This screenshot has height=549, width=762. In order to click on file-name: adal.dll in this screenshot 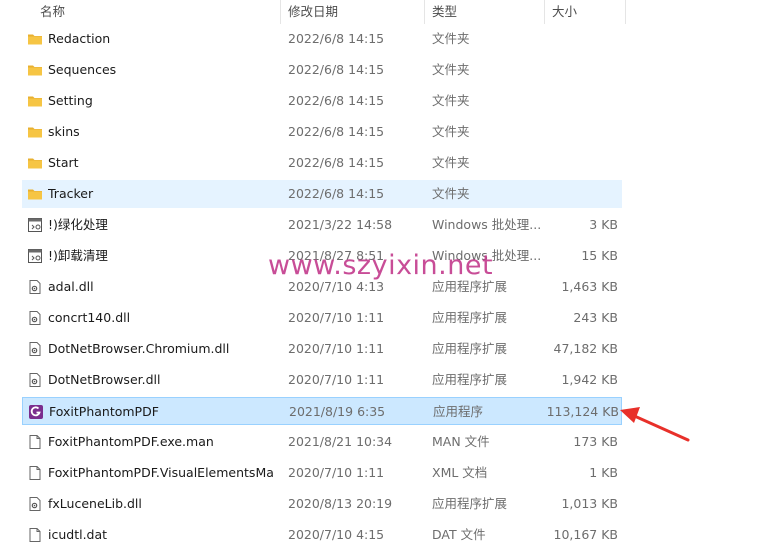, I will do `click(71, 286)`.